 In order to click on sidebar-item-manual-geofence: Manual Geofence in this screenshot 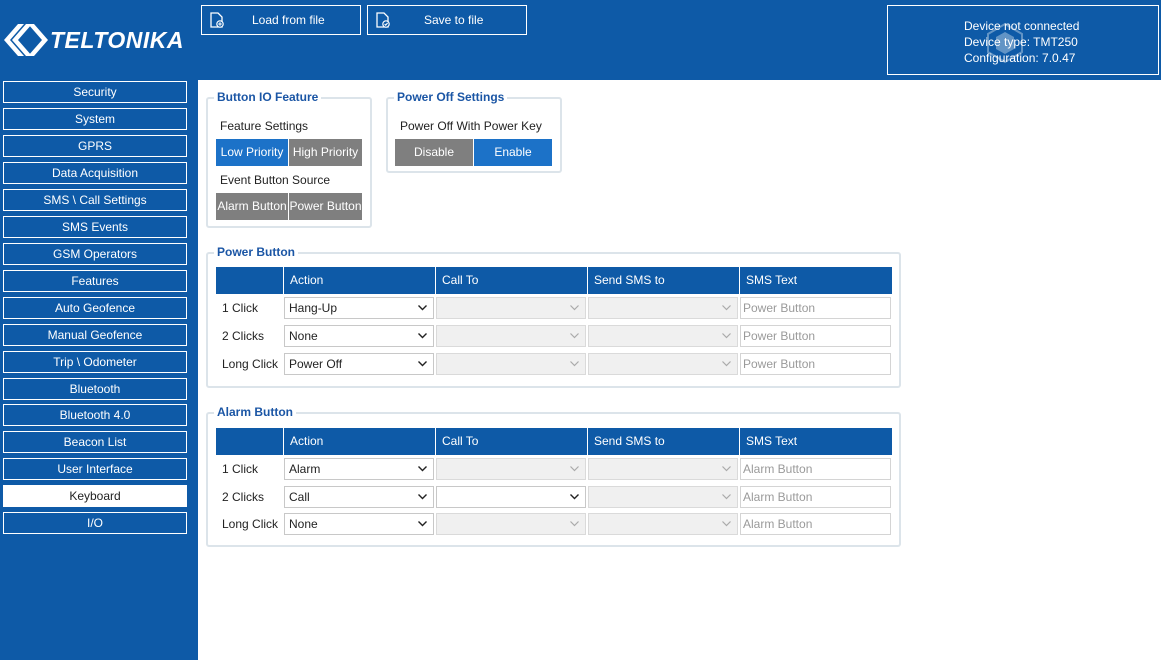, I will do `click(95, 335)`.